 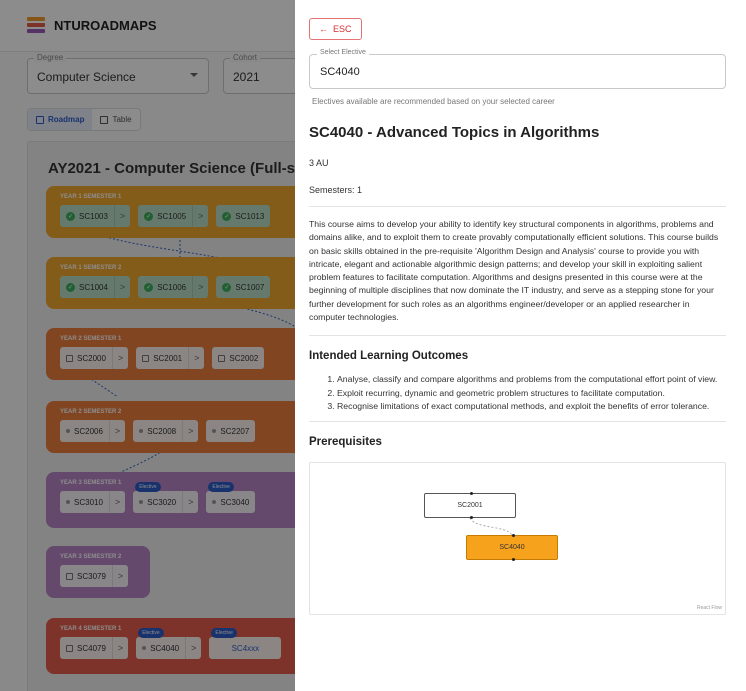 I want to click on arrow-left-icon: ←, so click(x=323, y=29).